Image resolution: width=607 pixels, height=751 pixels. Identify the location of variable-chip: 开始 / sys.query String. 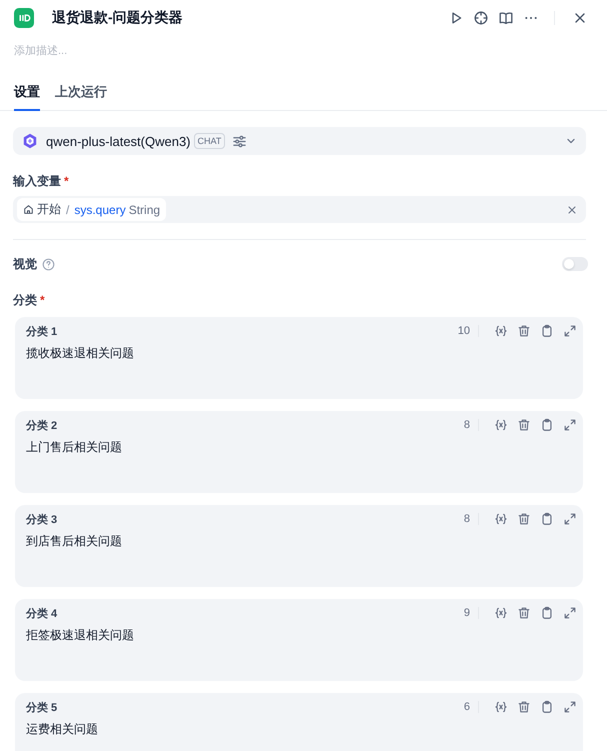
(91, 209).